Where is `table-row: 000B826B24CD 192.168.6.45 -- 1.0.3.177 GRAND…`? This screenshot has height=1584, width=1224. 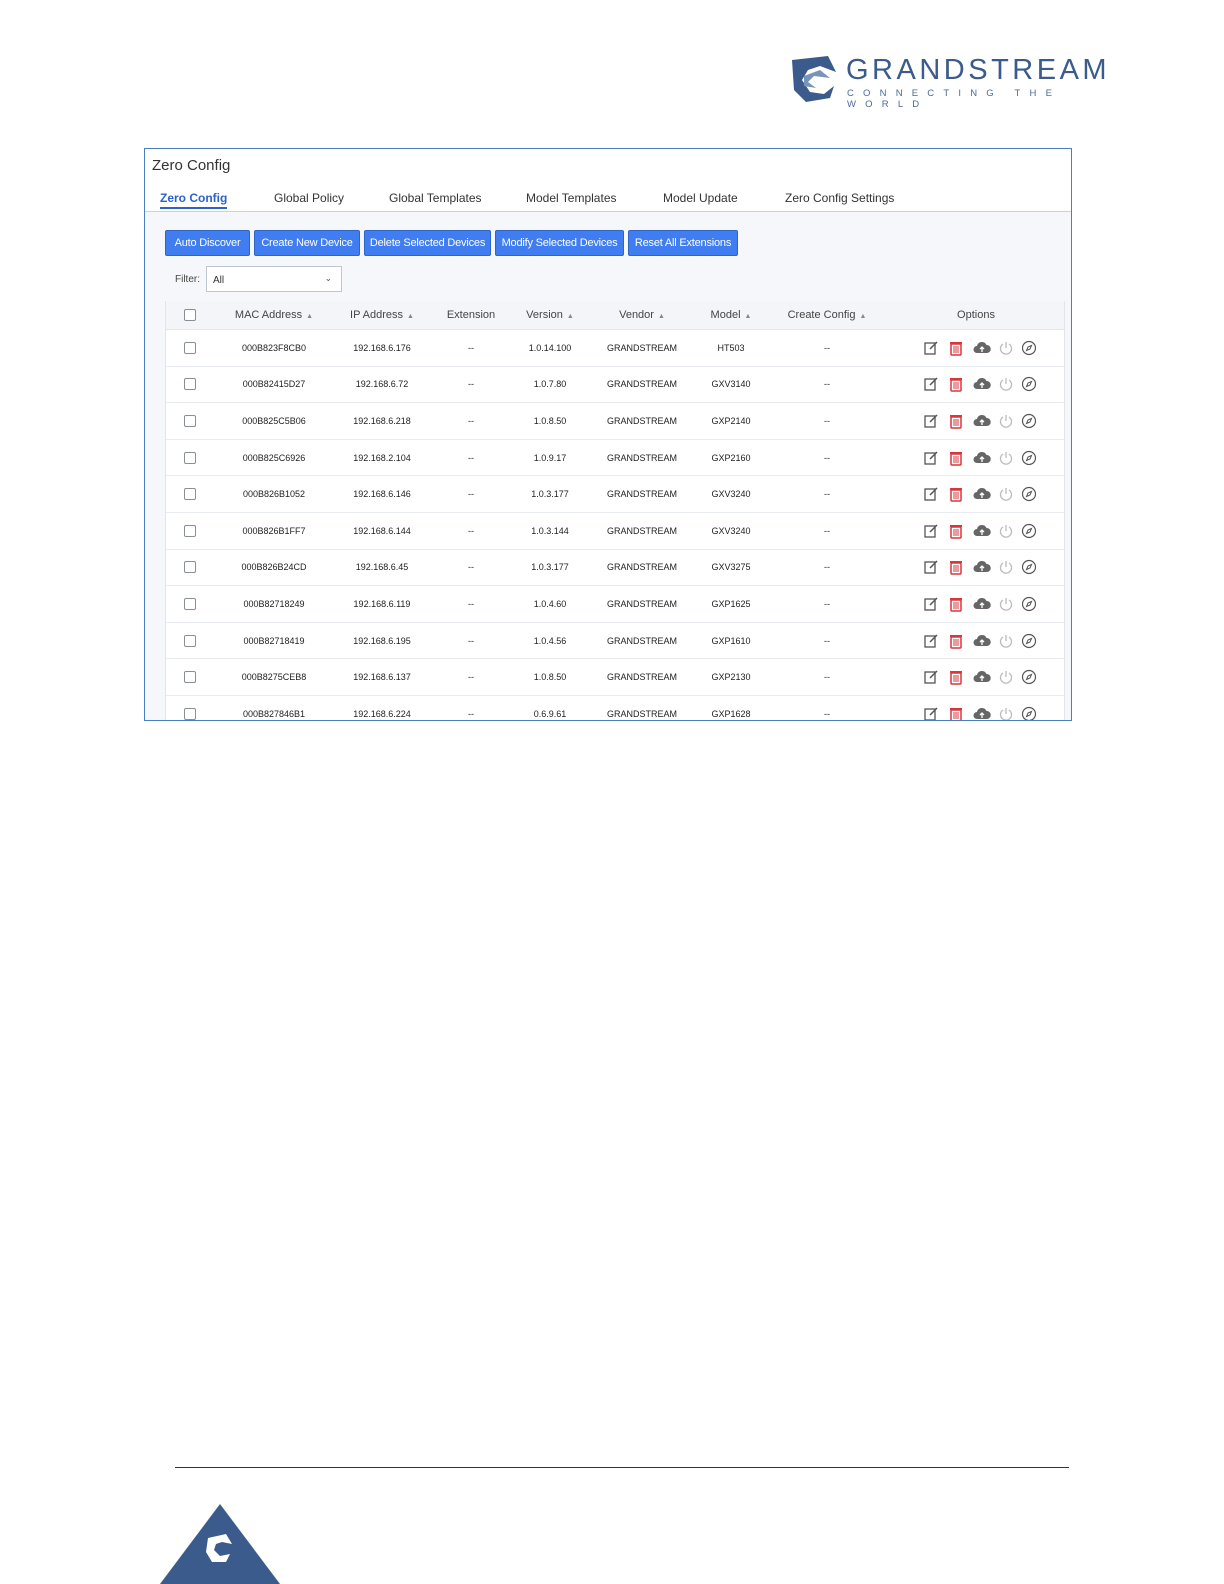 table-row: 000B826B24CD 192.168.6.45 -- 1.0.3.177 GRAND… is located at coordinates (615, 568).